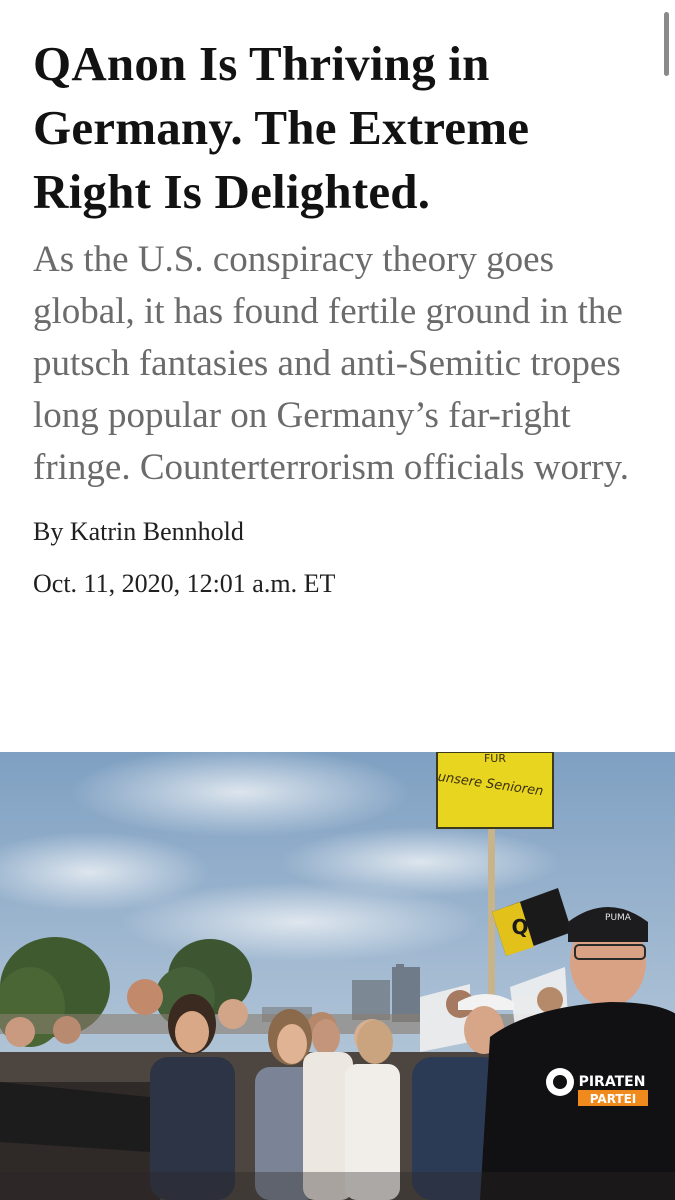 The width and height of the screenshot is (675, 1200). I want to click on scrollbar, so click(666, 44).